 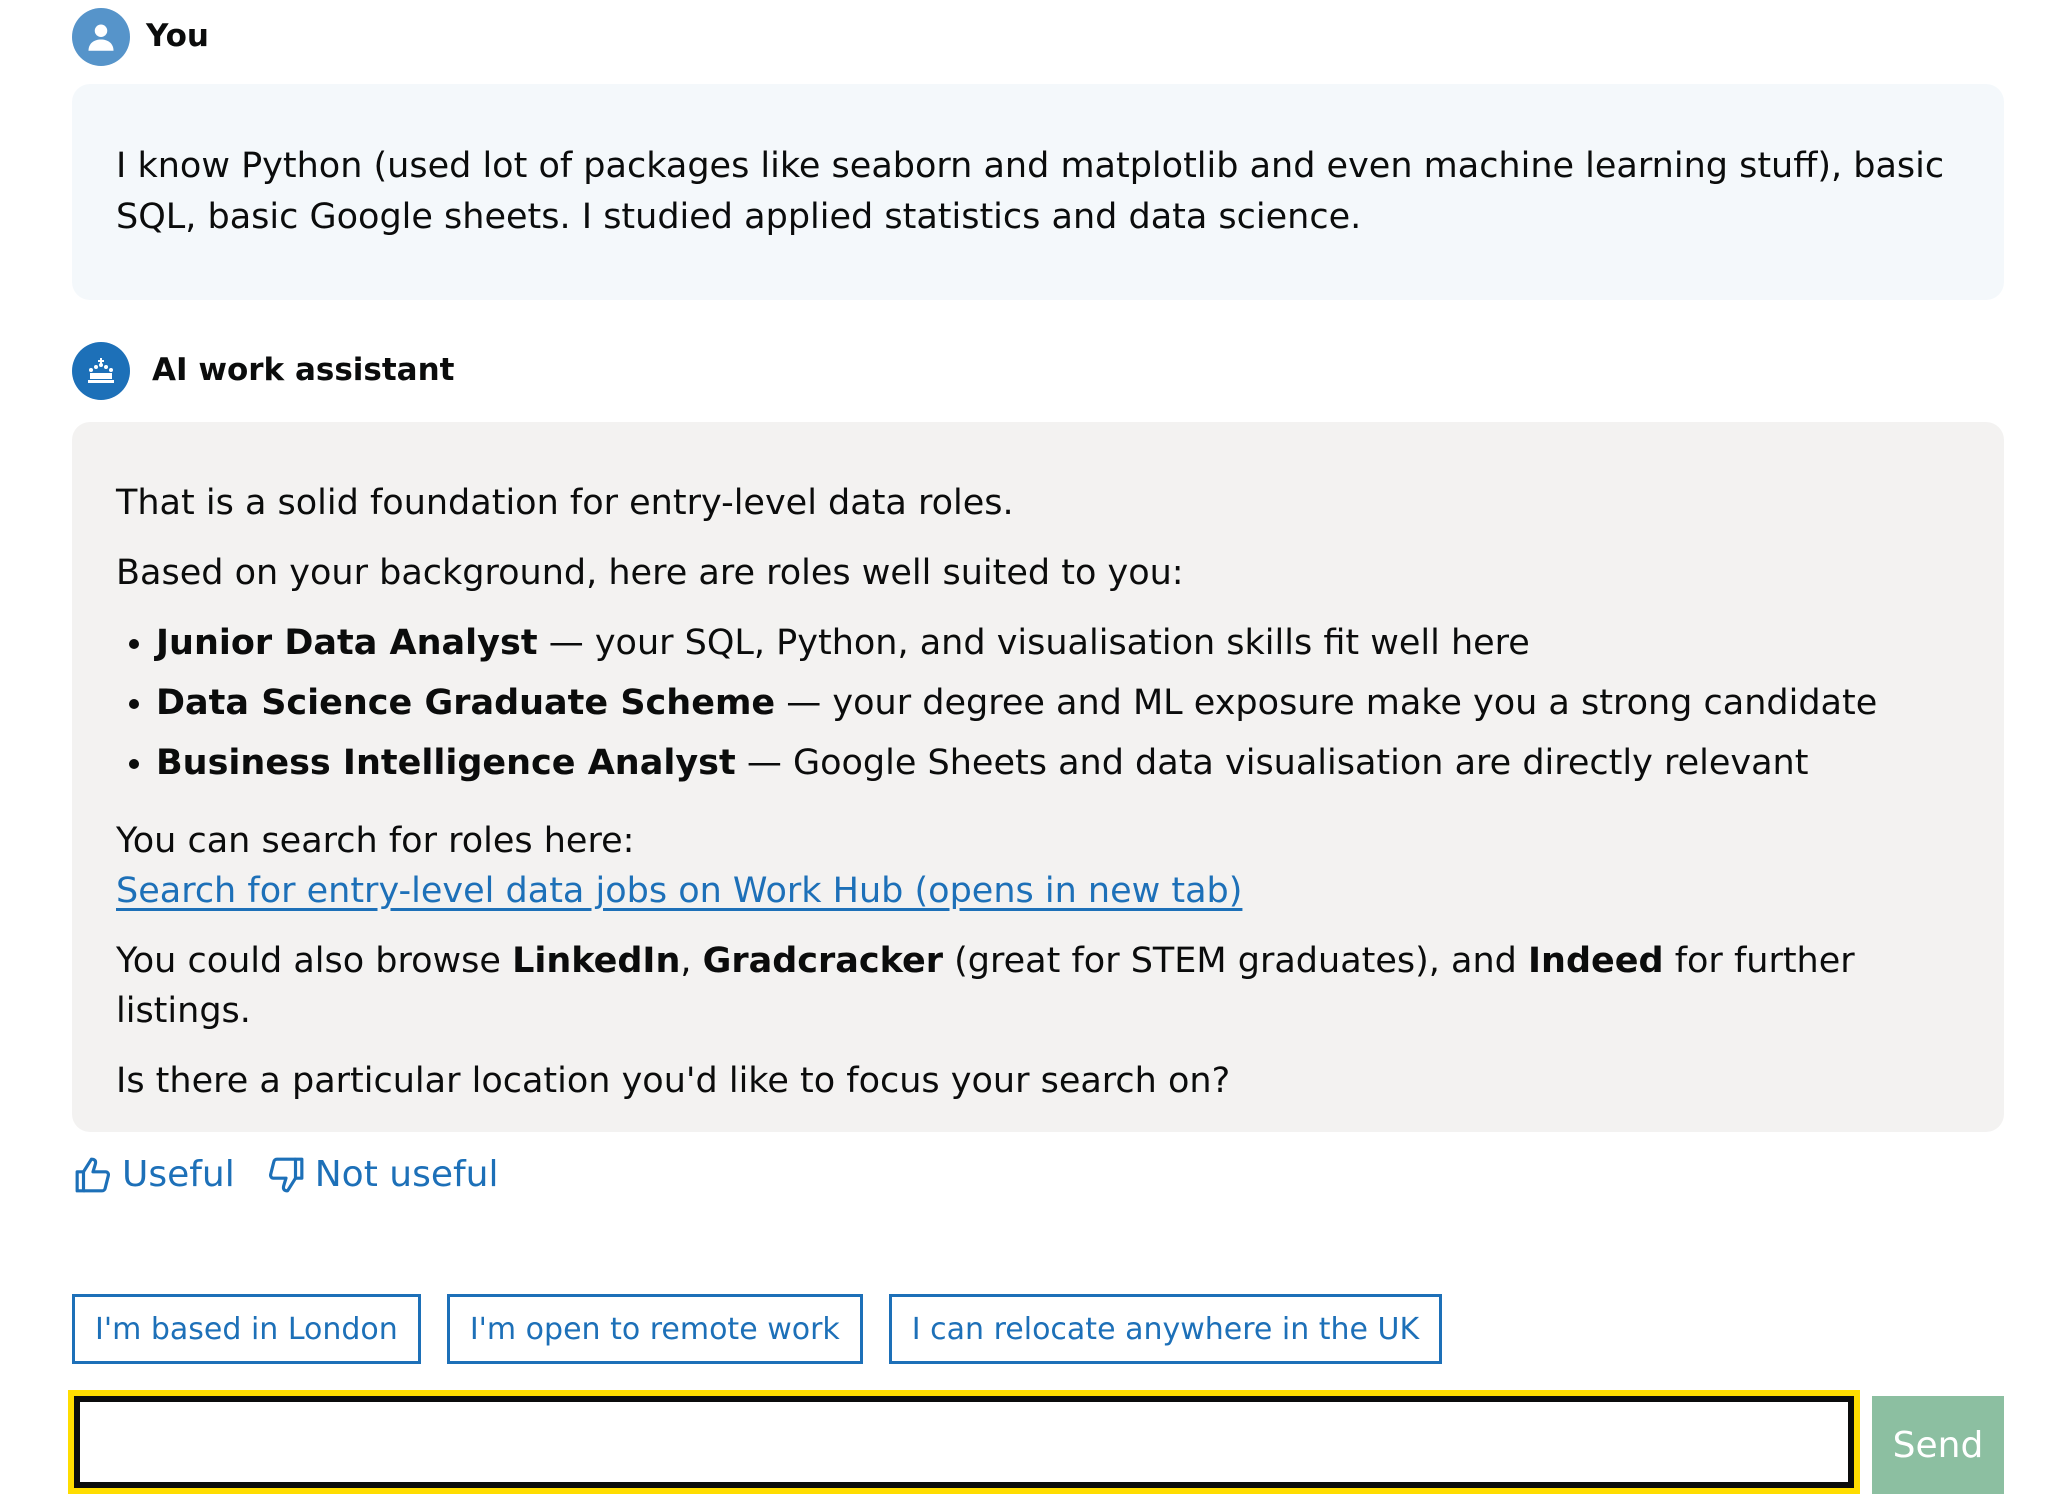 What do you see at coordinates (178, 1174) in the screenshot?
I see `useful-label: Useful` at bounding box center [178, 1174].